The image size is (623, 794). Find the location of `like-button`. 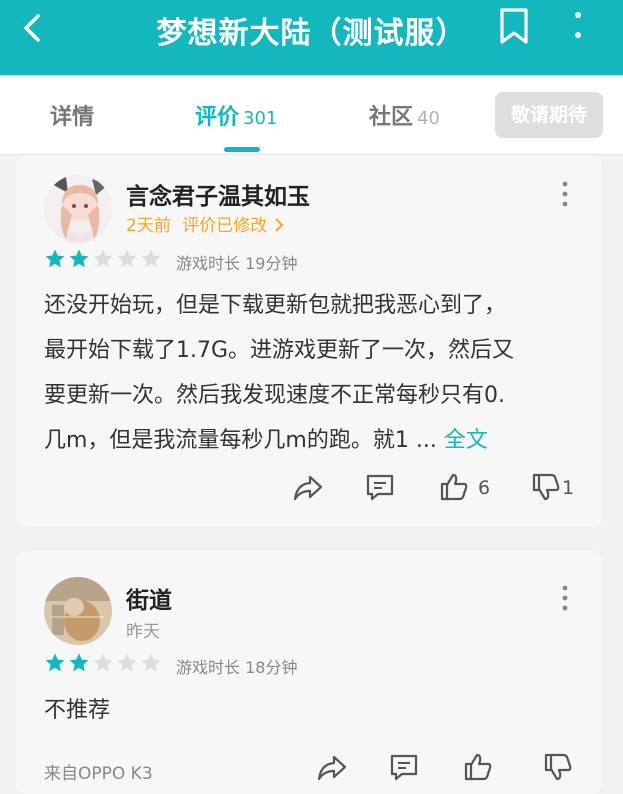

like-button is located at coordinates (478, 769).